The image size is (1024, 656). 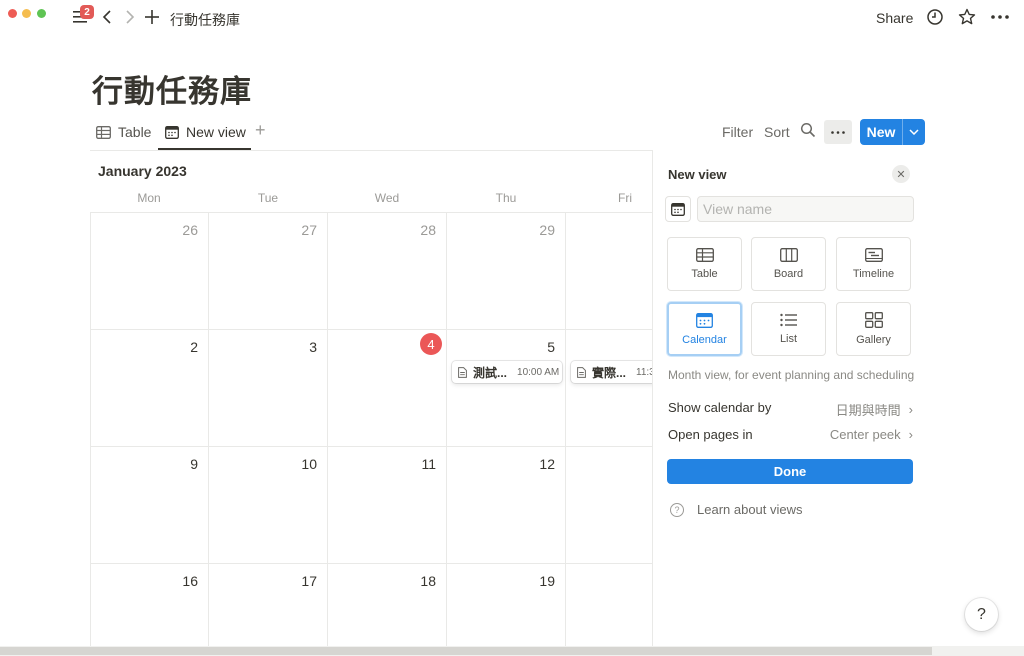 What do you see at coordinates (387, 388) in the screenshot?
I see `calendar-day-cell: 4` at bounding box center [387, 388].